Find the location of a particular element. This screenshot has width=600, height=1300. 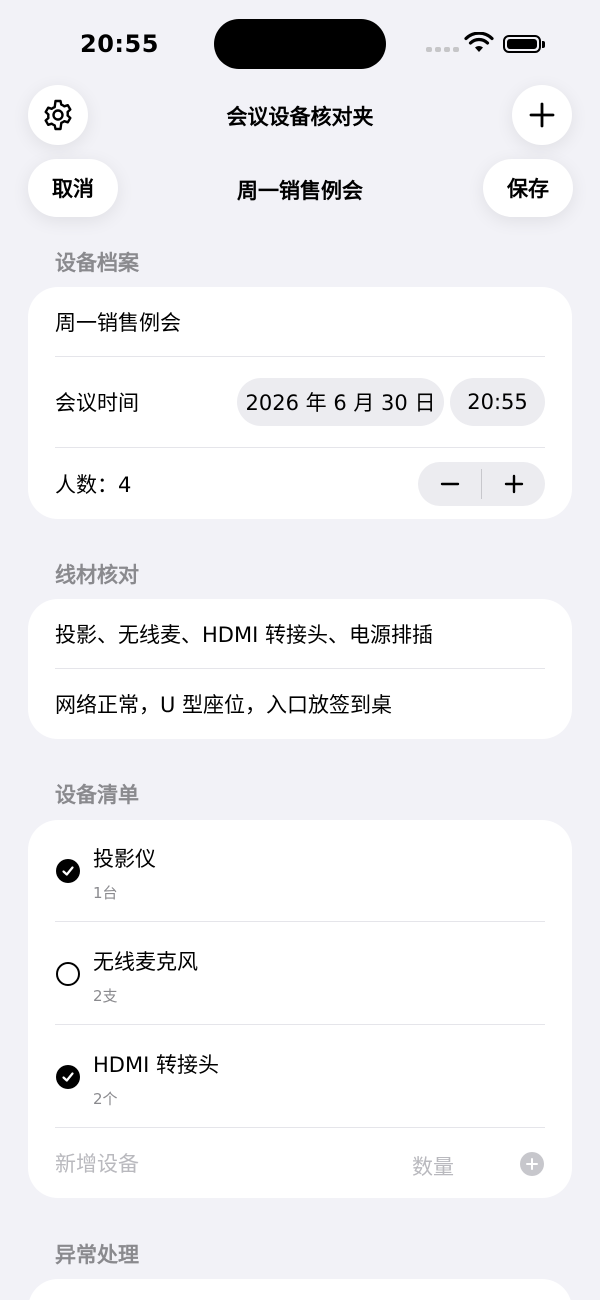

meeting-time-label-text: 会议时间 is located at coordinates (97, 403).